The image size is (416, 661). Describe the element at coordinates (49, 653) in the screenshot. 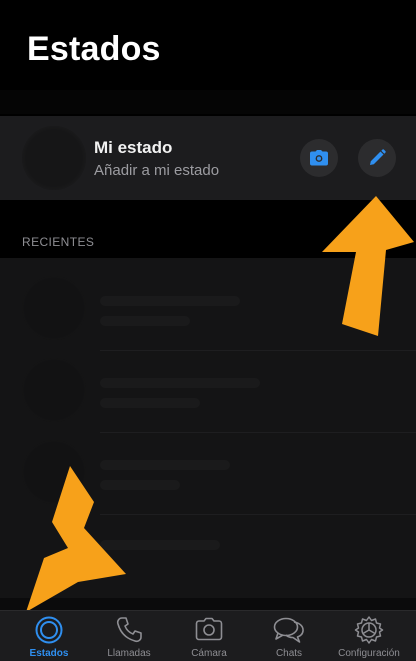

I see `tab-label: Estados` at that location.